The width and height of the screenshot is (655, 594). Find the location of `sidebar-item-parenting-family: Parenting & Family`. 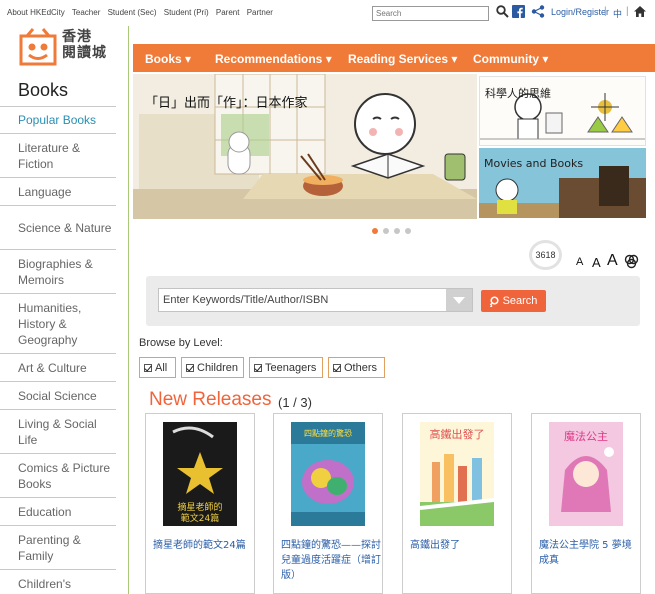

sidebar-item-parenting-family: Parenting & Family is located at coordinates (58, 548).